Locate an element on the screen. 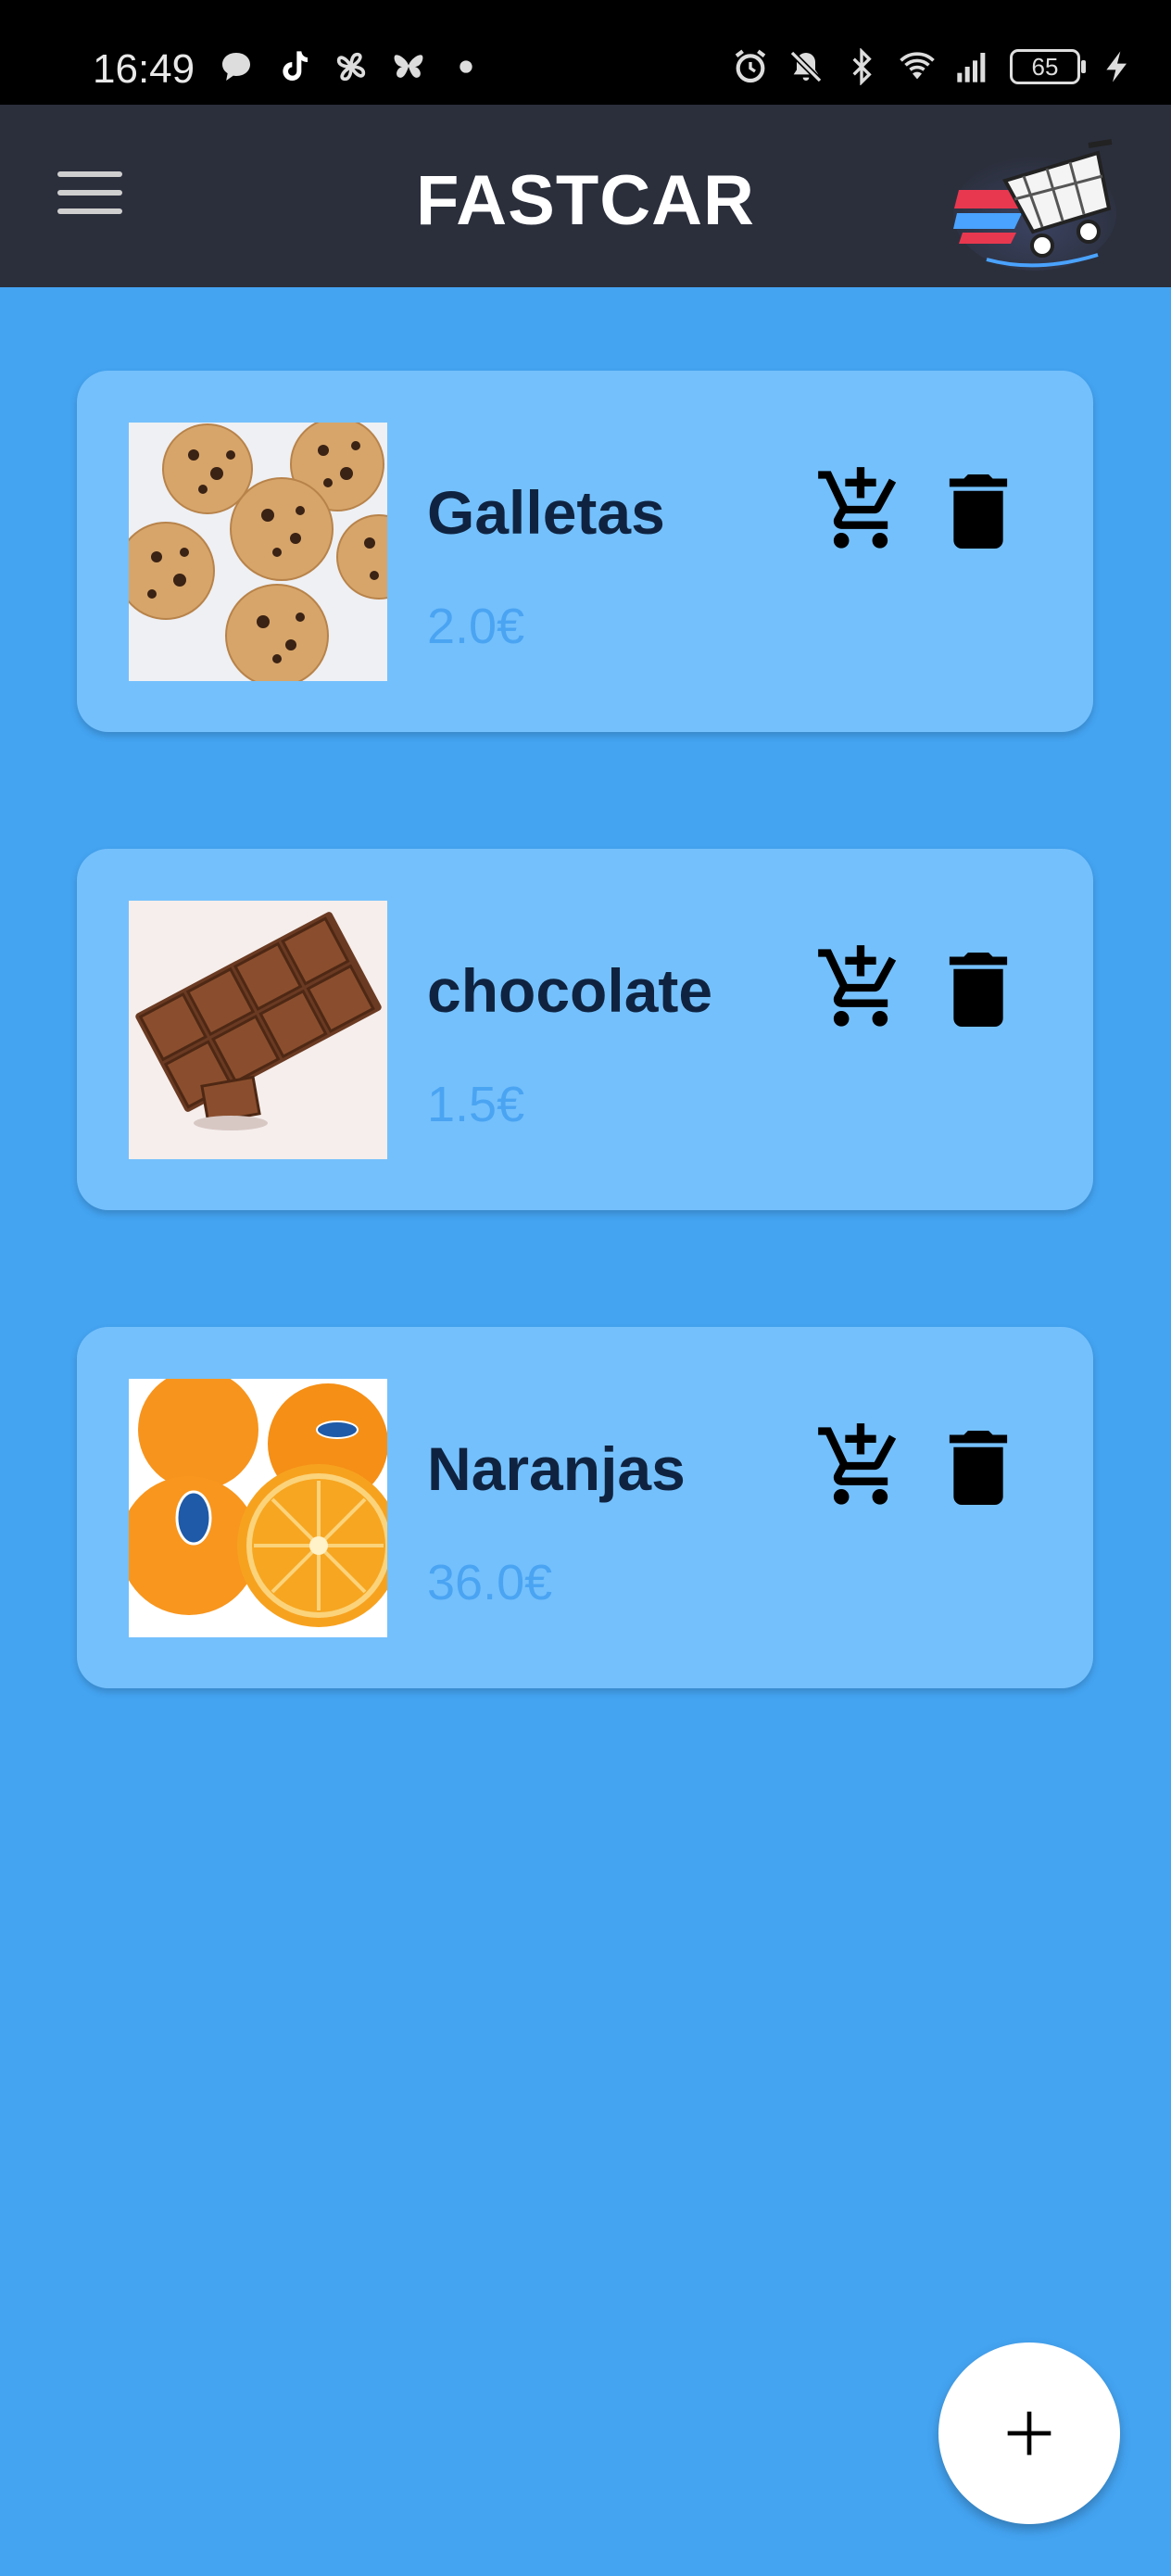 The height and width of the screenshot is (2576, 1171). battery-icon: 65 is located at coordinates (1048, 66).